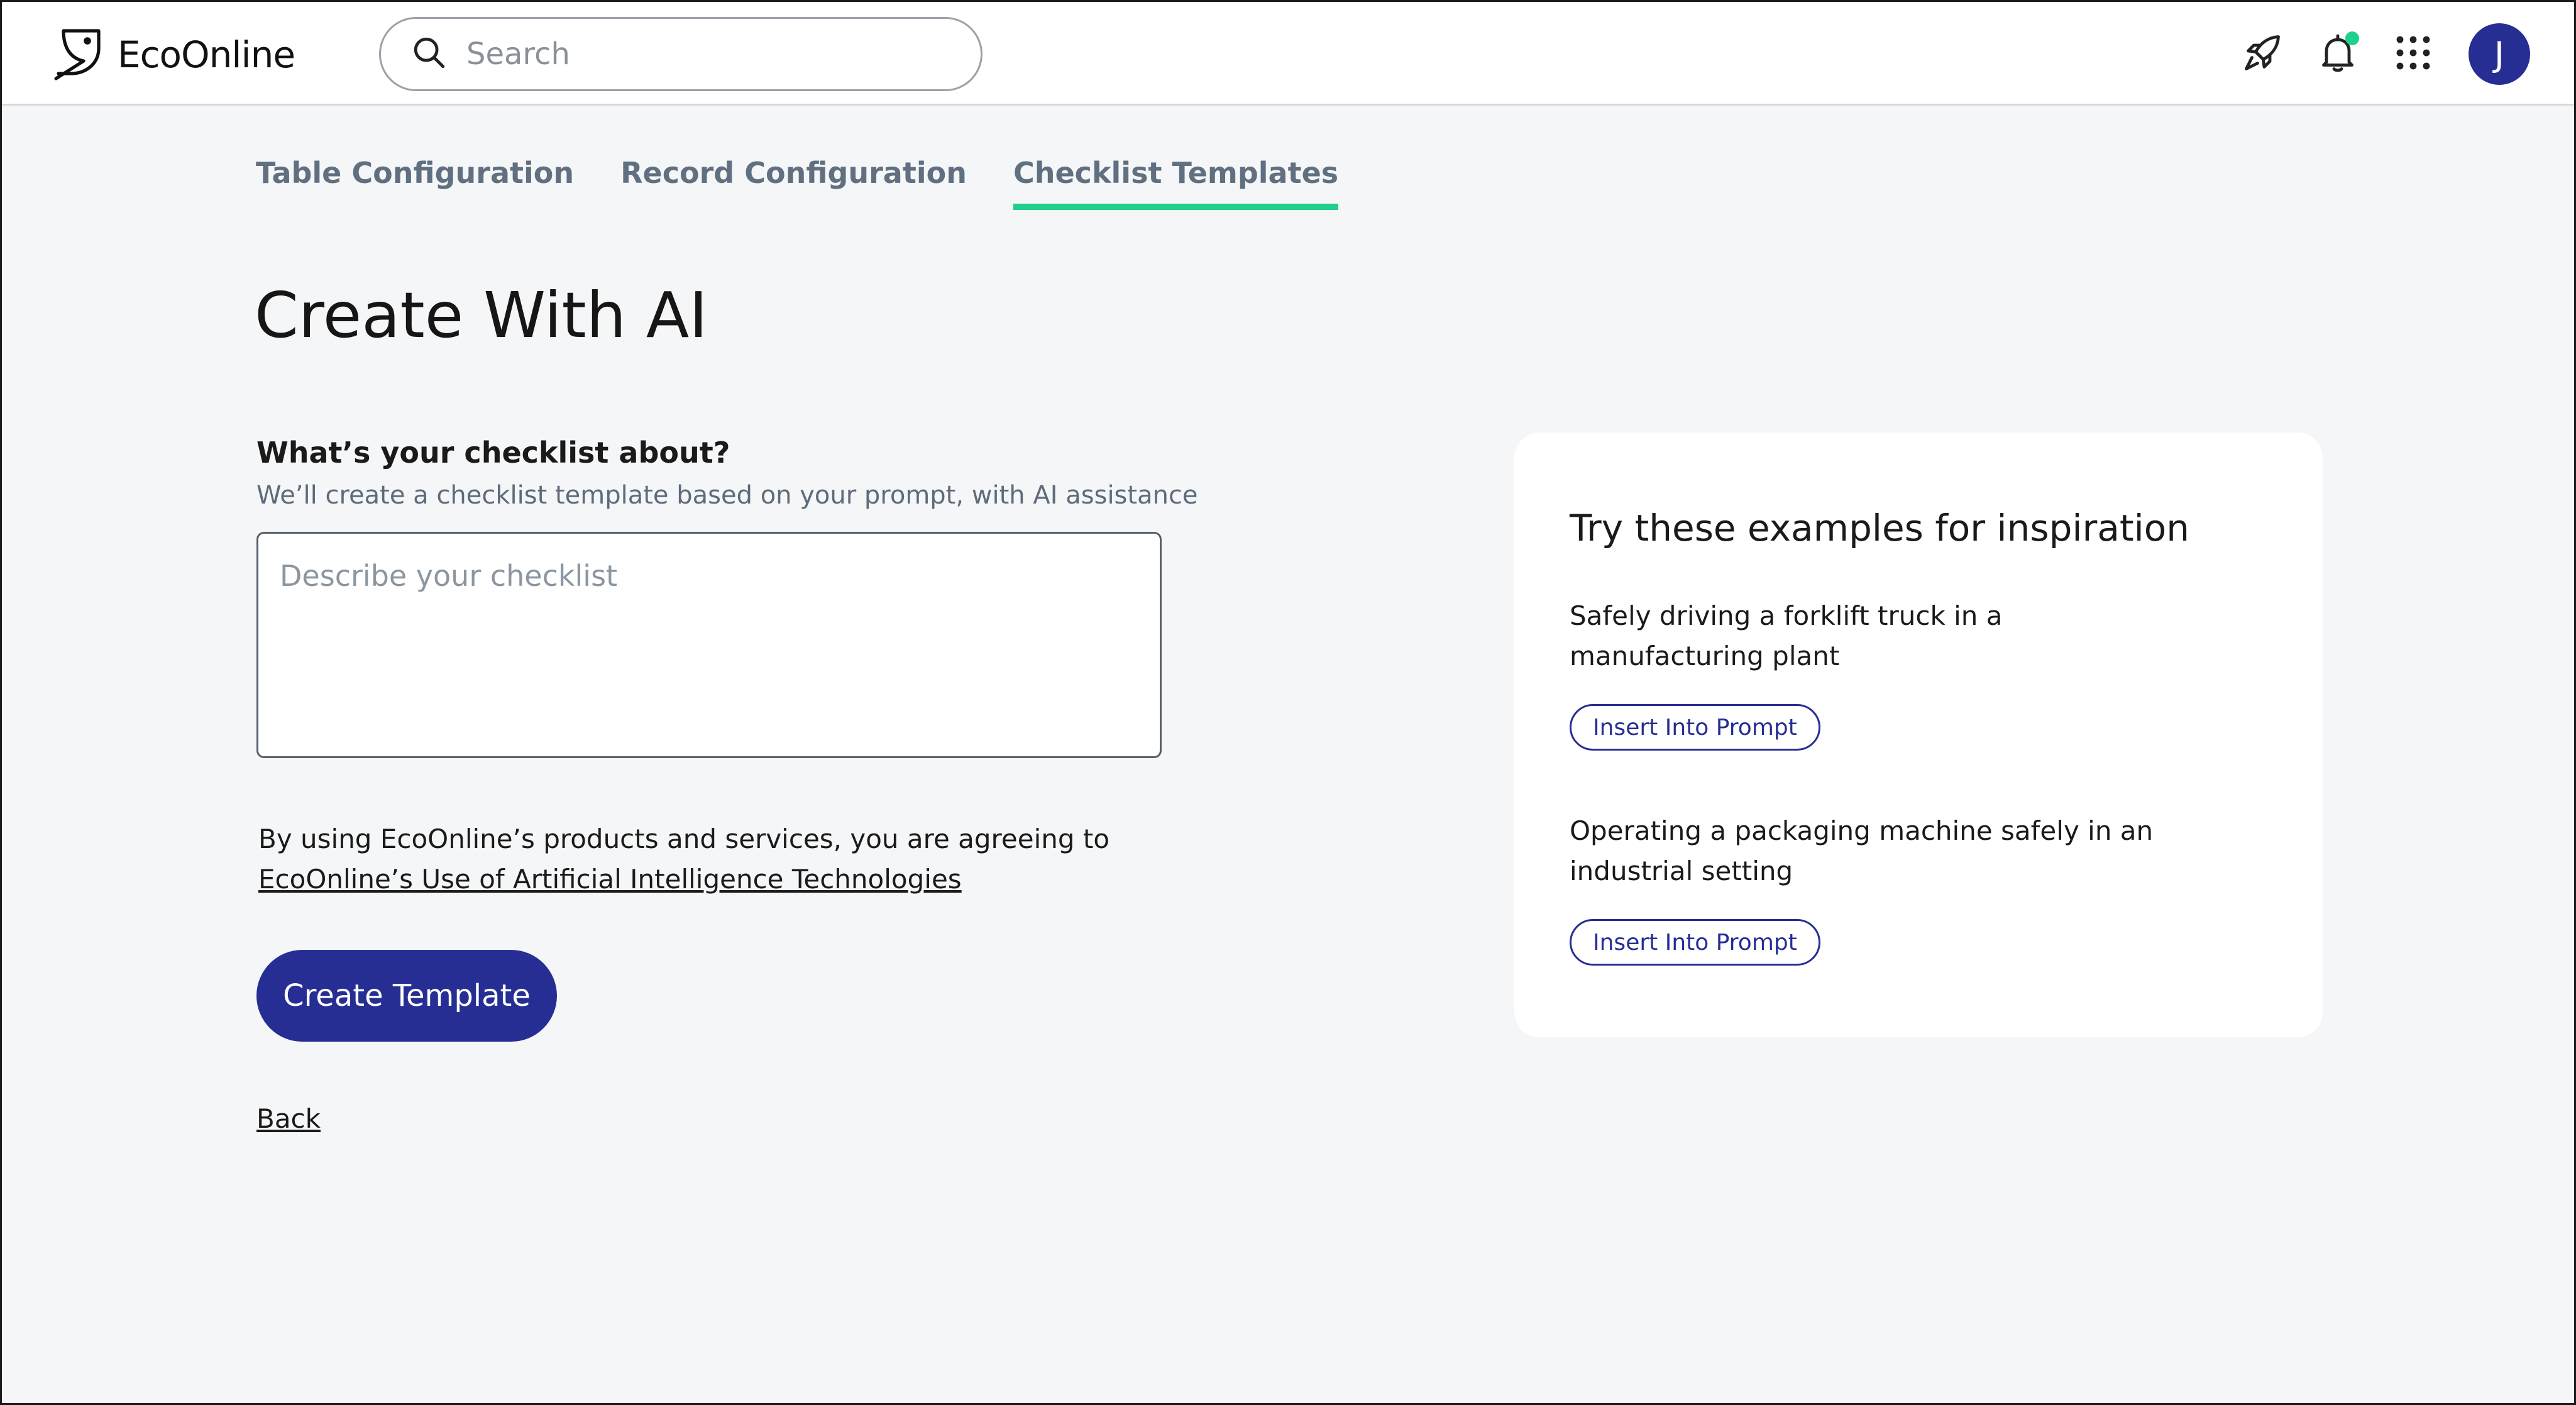  I want to click on back-link: Back, so click(288, 1119).